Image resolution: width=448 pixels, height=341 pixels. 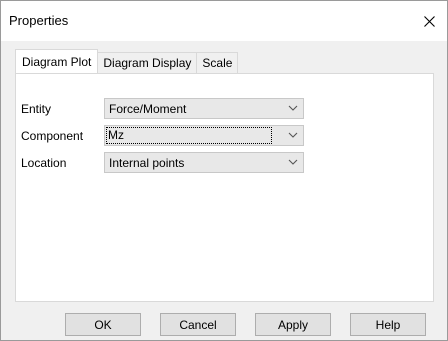 What do you see at coordinates (44, 163) in the screenshot?
I see `location-label: Location` at bounding box center [44, 163].